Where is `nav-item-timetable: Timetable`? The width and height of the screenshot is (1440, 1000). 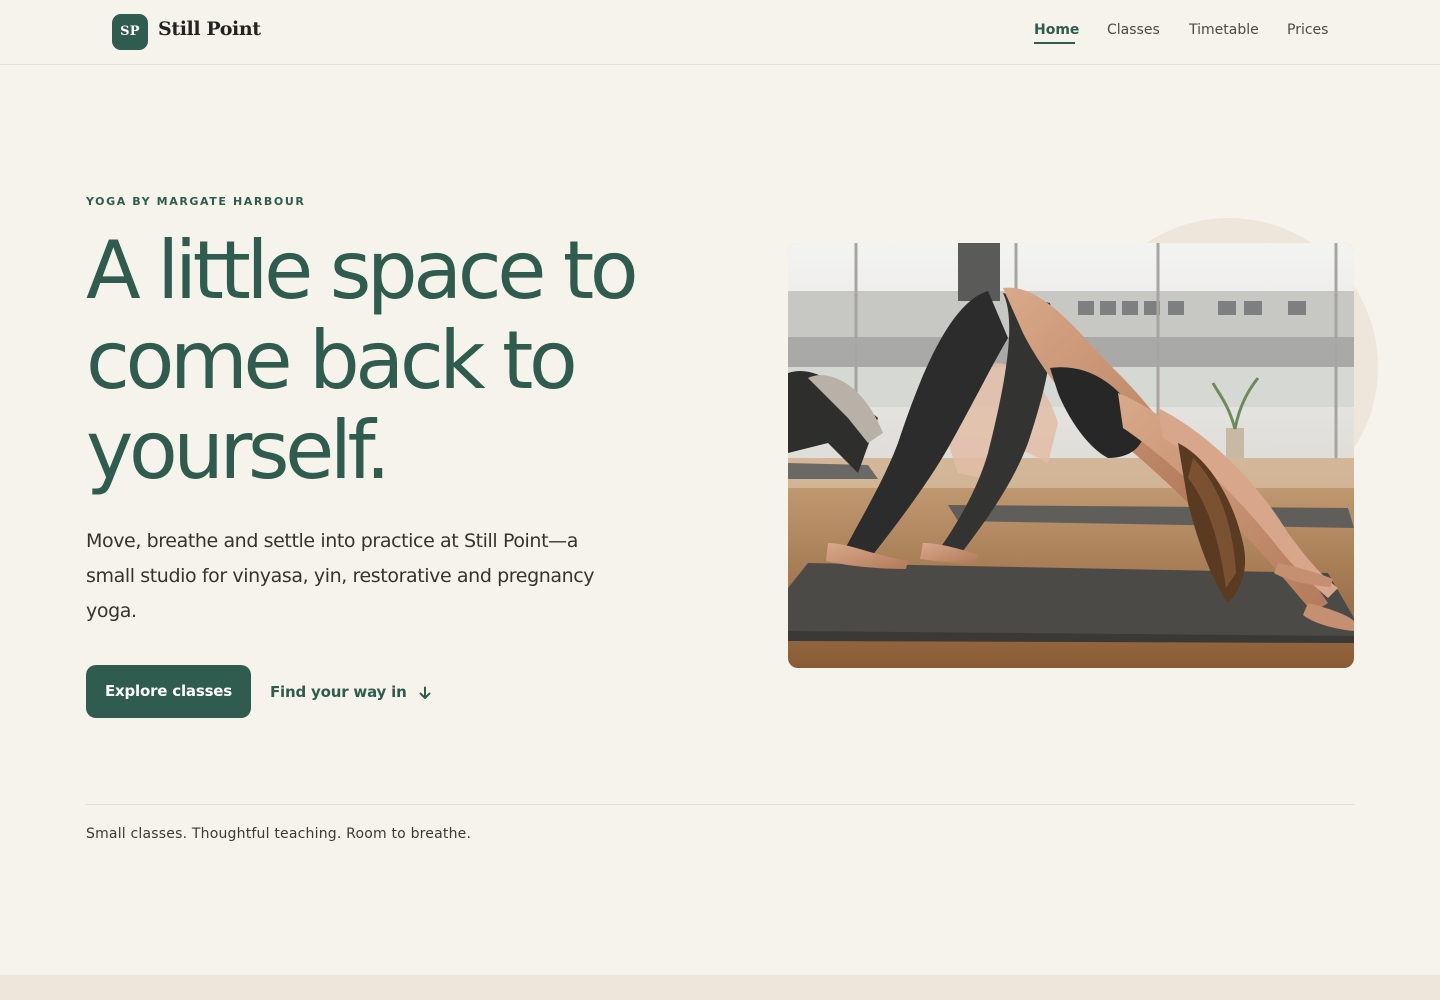
nav-item-timetable: Timetable is located at coordinates (1224, 30).